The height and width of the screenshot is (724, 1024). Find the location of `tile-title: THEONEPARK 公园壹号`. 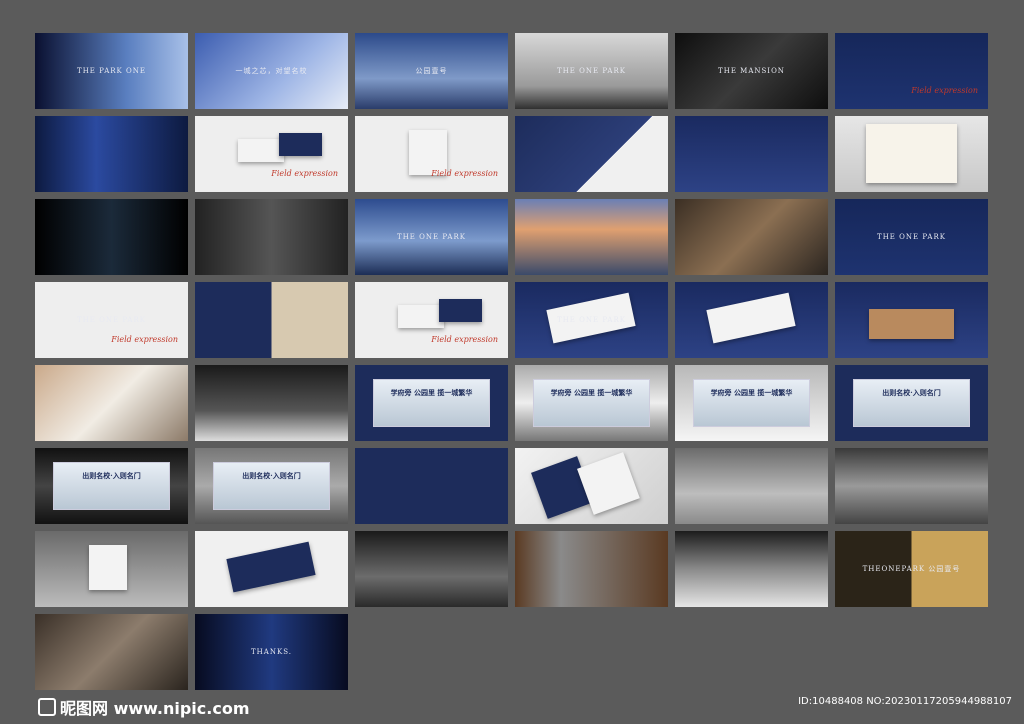

tile-title: THEONEPARK 公园壹号 is located at coordinates (911, 569).